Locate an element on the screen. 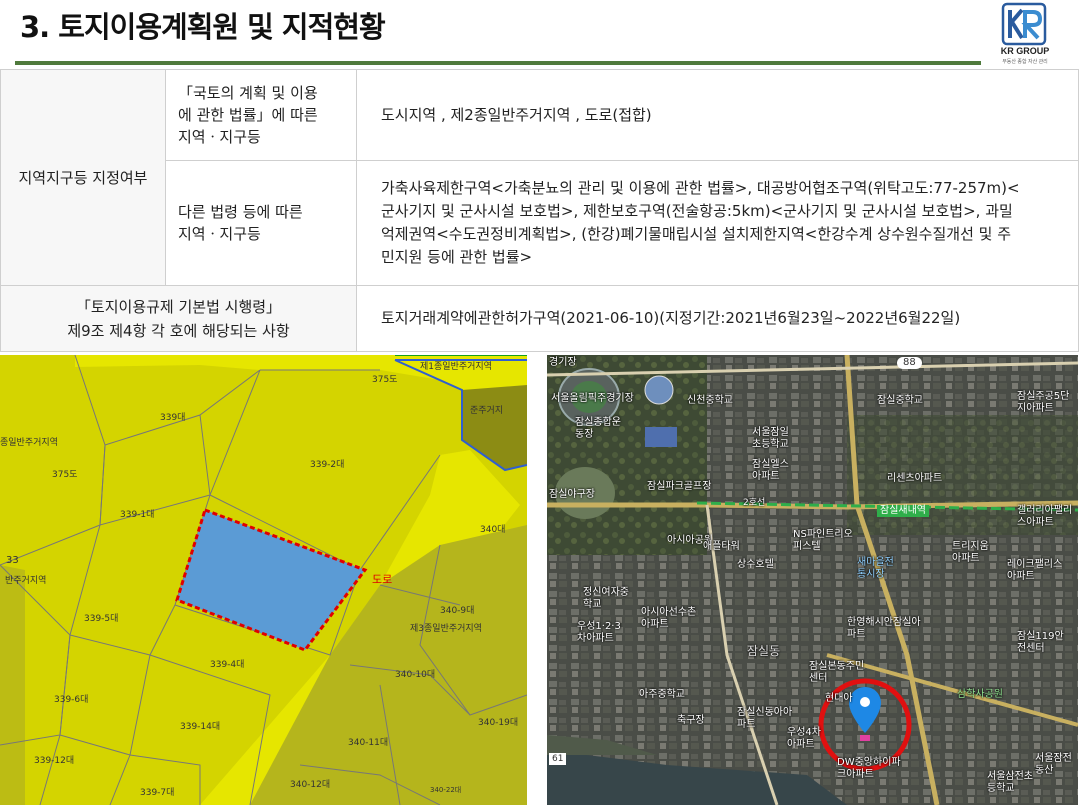 This screenshot has height=811, width=1081. map-label: 현대아 is located at coordinates (839, 698).